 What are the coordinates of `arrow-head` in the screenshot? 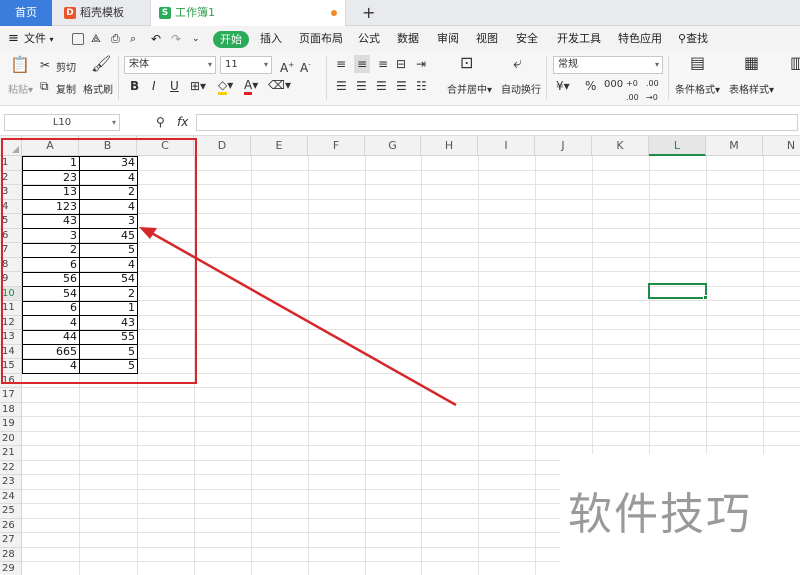 It's located at (148, 233).